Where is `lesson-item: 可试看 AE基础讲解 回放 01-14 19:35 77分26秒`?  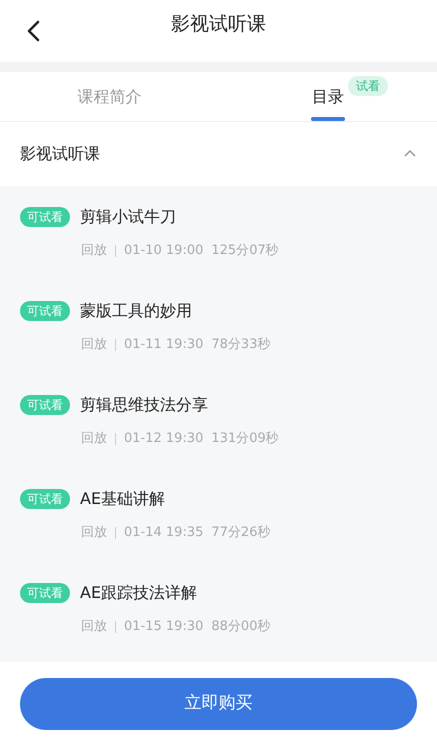
lesson-item: 可试看 AE基础讲解 回放 01-14 19:35 77分26秒 is located at coordinates (218, 515).